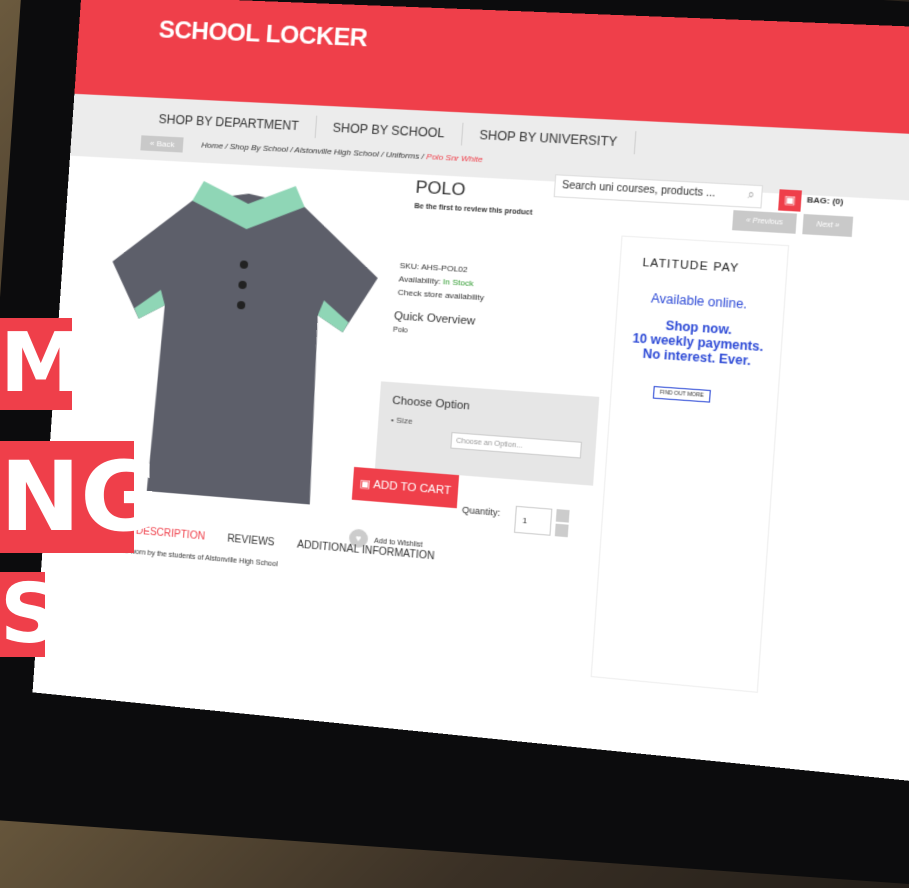 The image size is (909, 888). What do you see at coordinates (765, 222) in the screenshot?
I see `previous-button: « Previous` at bounding box center [765, 222].